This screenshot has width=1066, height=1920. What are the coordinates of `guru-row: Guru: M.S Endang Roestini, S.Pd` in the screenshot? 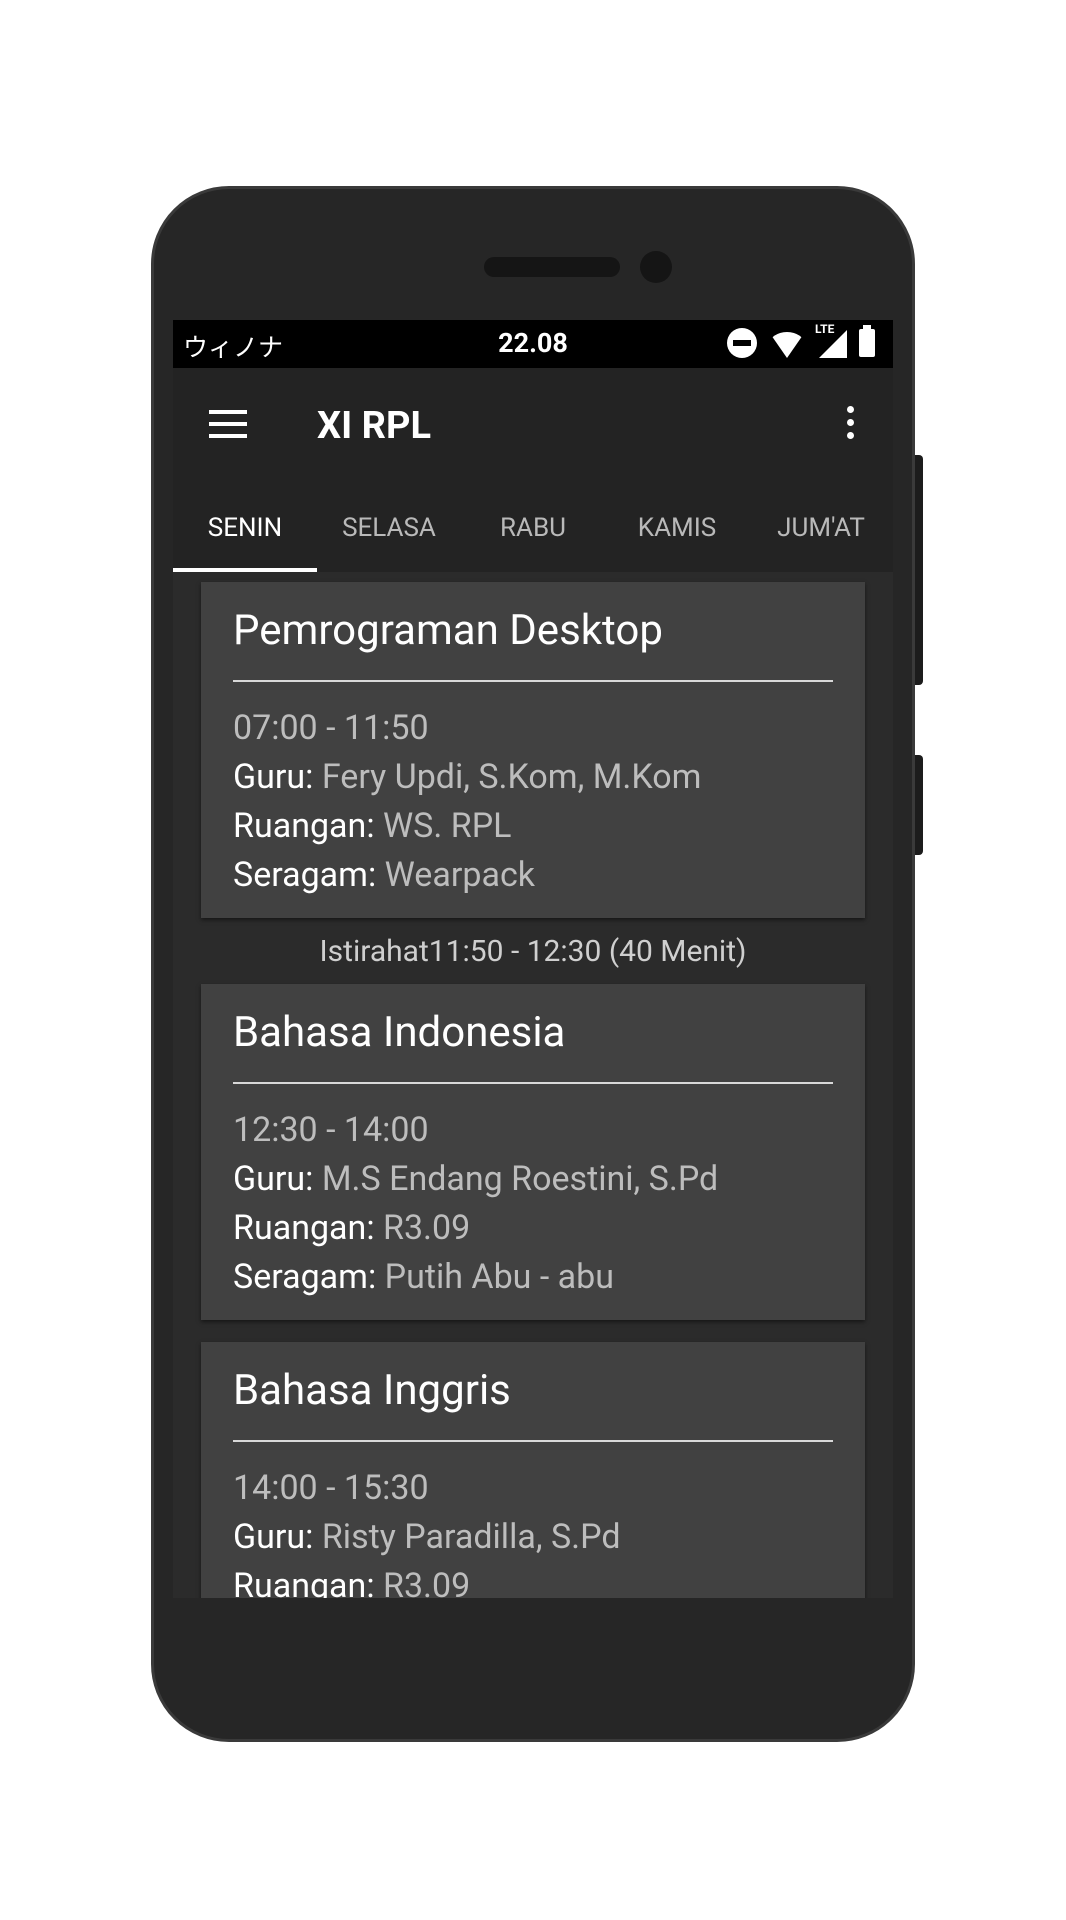 It's located at (533, 1179).